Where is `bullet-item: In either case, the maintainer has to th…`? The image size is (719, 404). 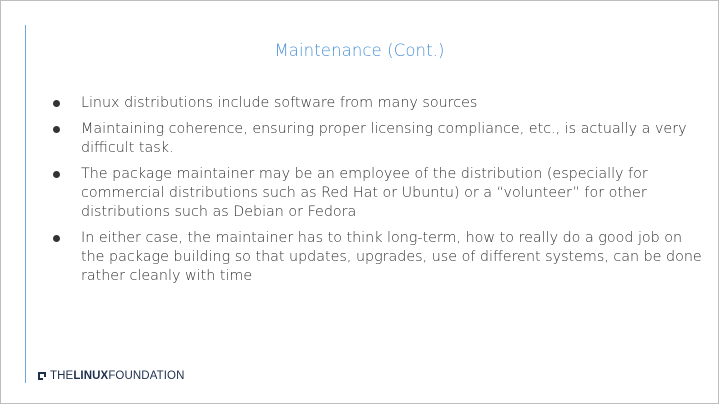
bullet-item: In either case, the maintainer has to th… is located at coordinates (379, 257).